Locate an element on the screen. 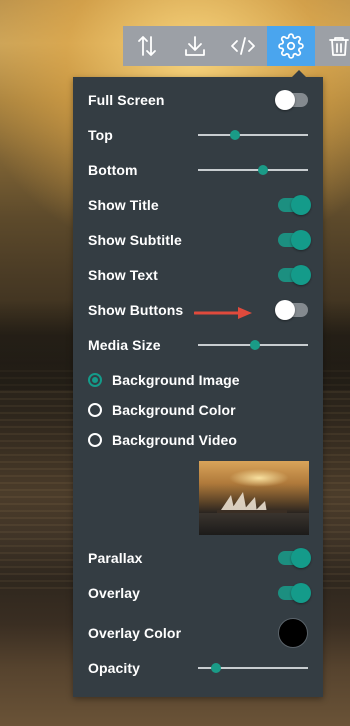 The width and height of the screenshot is (350, 726). overlay-color-swatch is located at coordinates (293, 633).